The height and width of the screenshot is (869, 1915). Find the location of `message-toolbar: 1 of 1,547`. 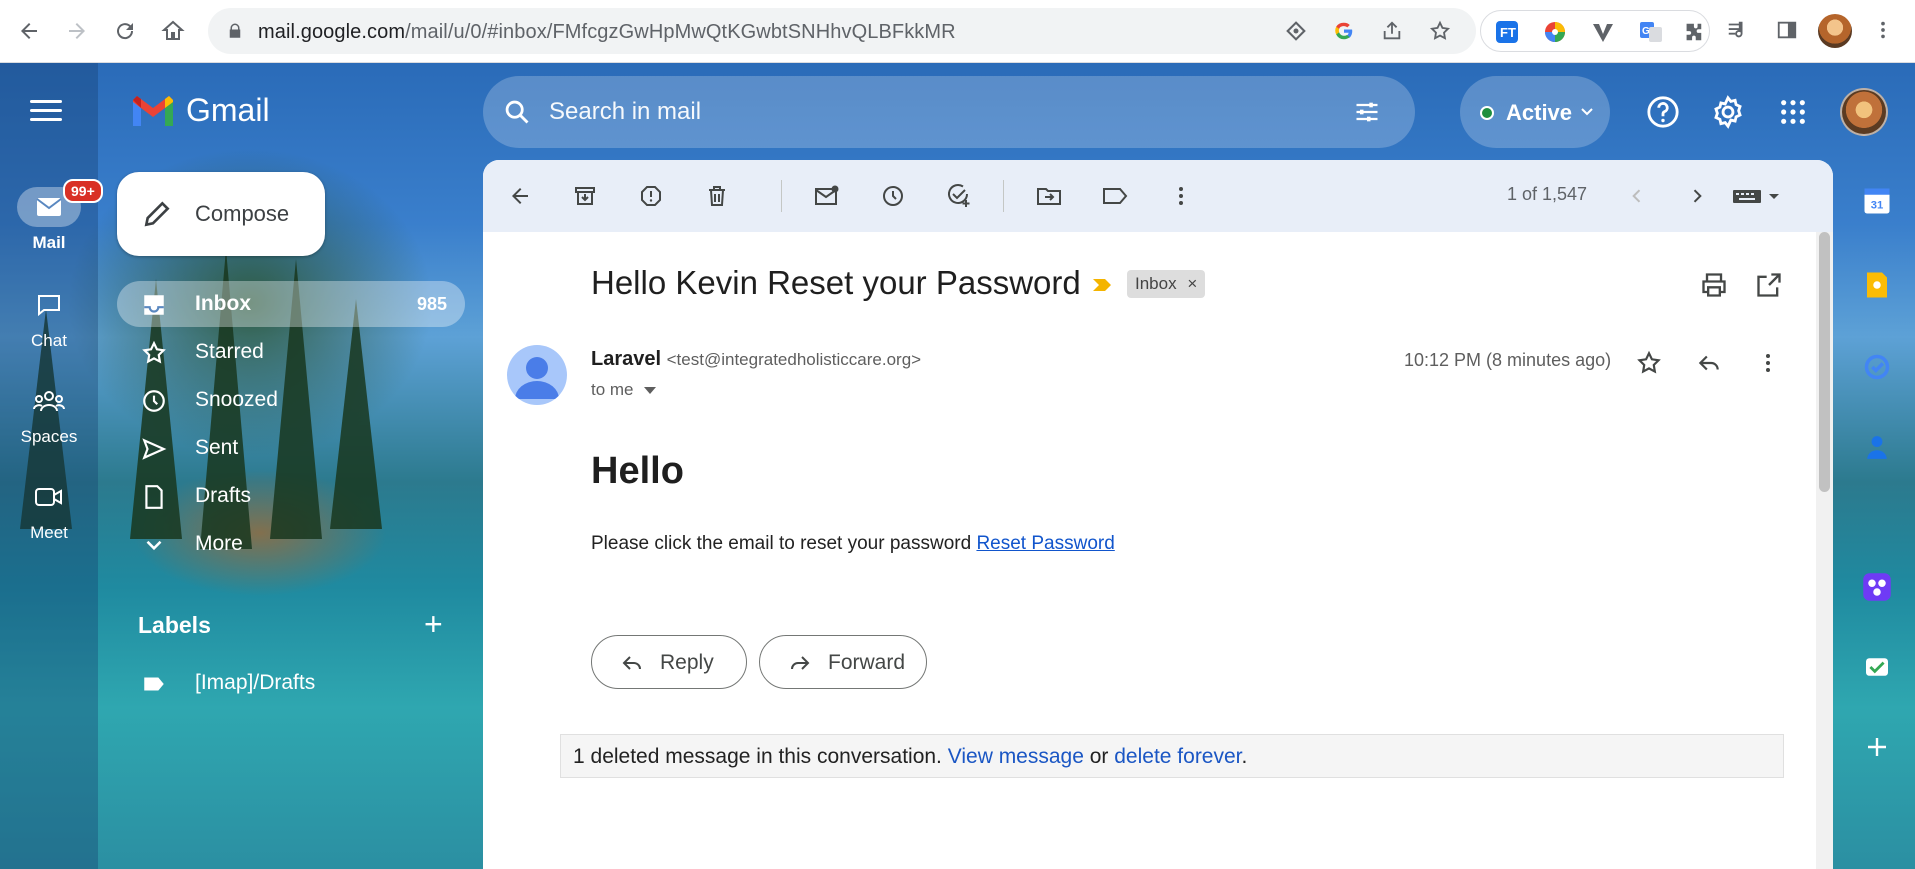

message-toolbar: 1 of 1,547 is located at coordinates (1158, 196).